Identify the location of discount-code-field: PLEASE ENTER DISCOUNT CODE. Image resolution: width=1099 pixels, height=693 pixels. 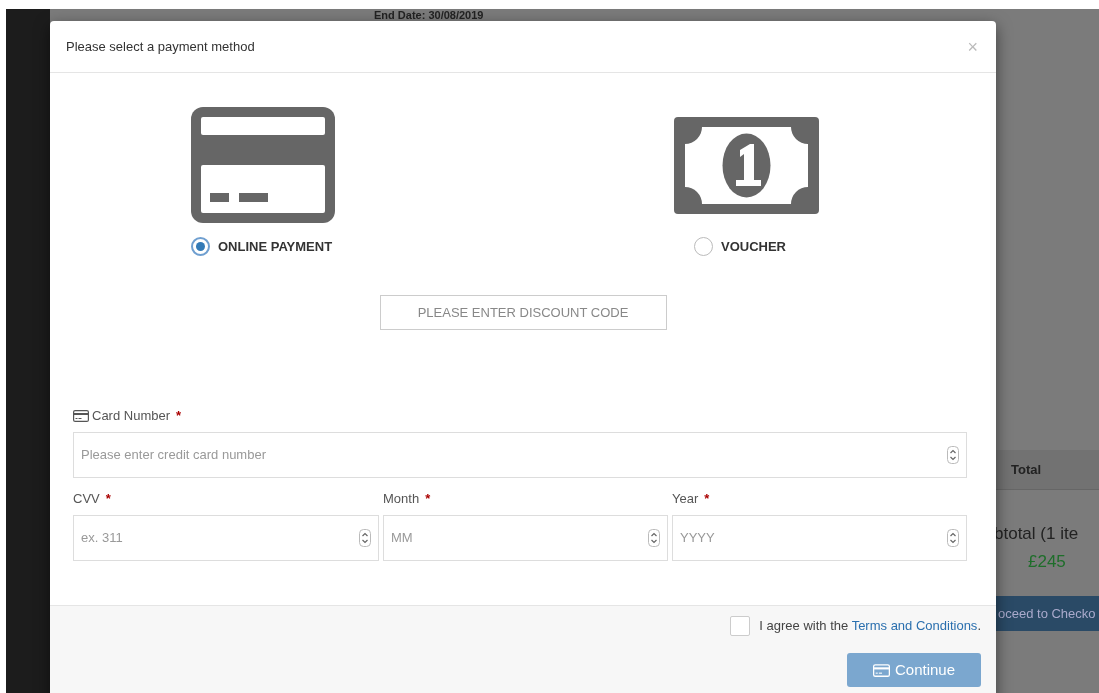
(523, 312).